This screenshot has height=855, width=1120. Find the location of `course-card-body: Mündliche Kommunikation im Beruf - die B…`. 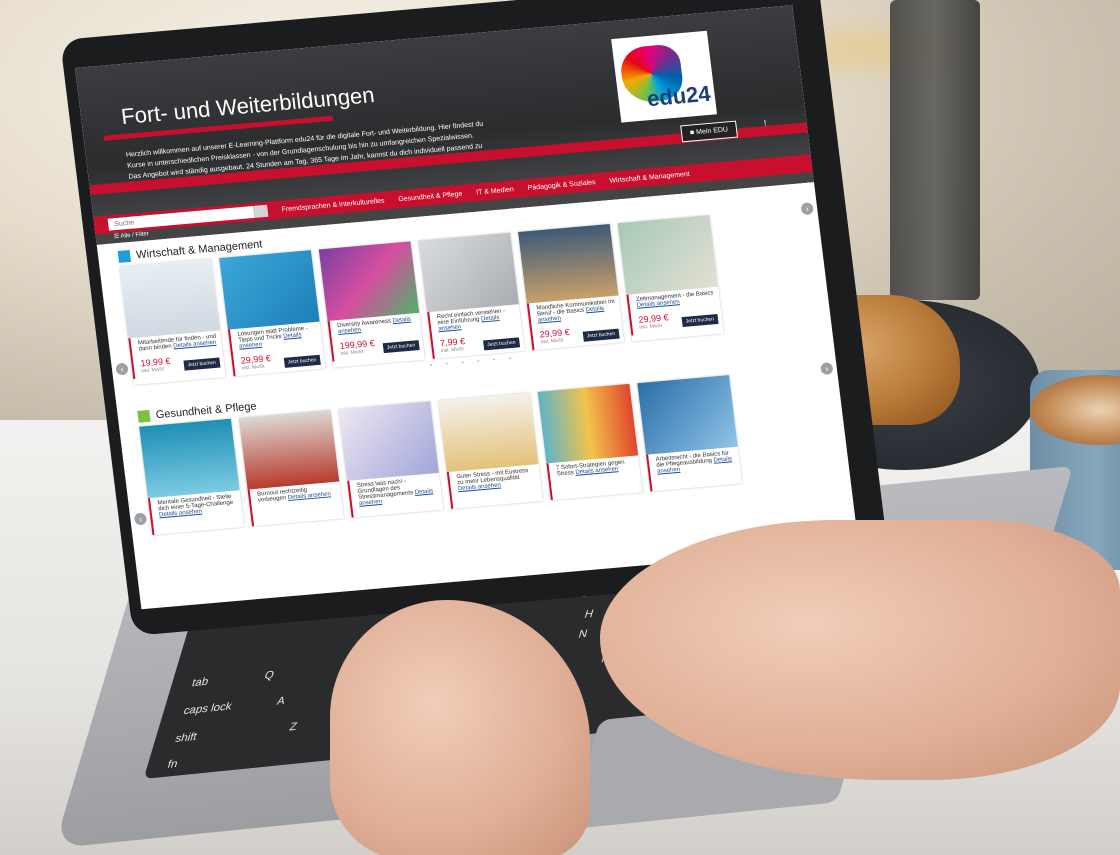

course-card-body: Mündliche Kommunikation im Beruf - die B… is located at coordinates (575, 323).